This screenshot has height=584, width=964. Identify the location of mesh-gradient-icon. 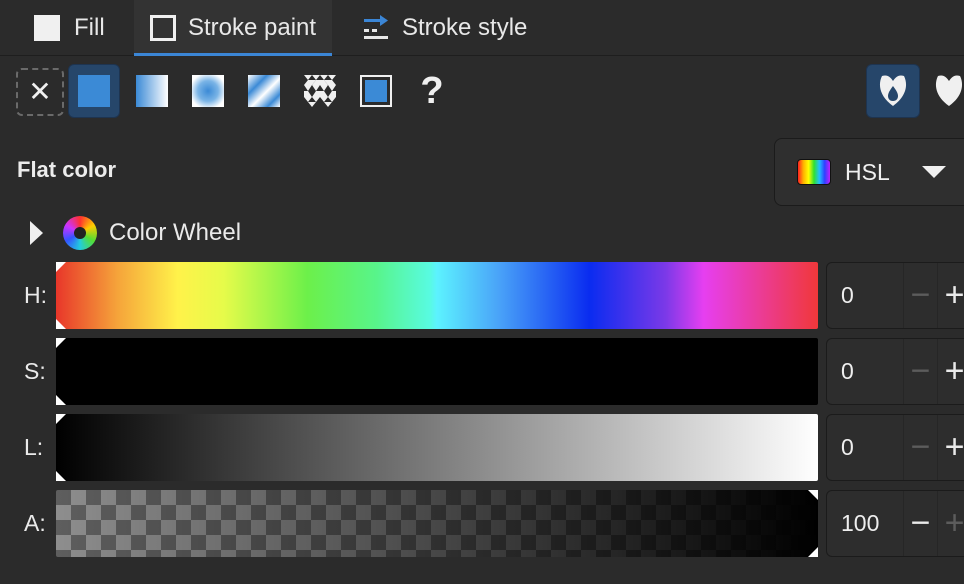
(264, 91).